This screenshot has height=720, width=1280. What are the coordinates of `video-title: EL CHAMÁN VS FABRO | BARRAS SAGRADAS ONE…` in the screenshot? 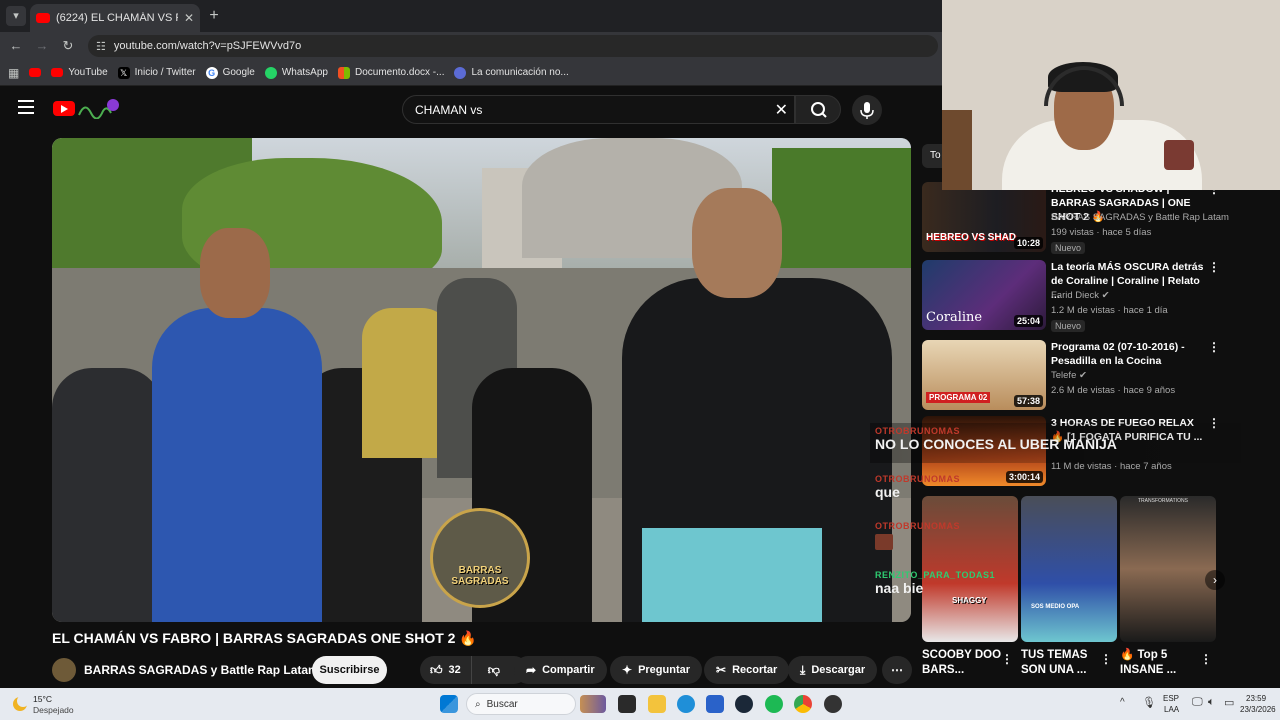 It's located at (264, 638).